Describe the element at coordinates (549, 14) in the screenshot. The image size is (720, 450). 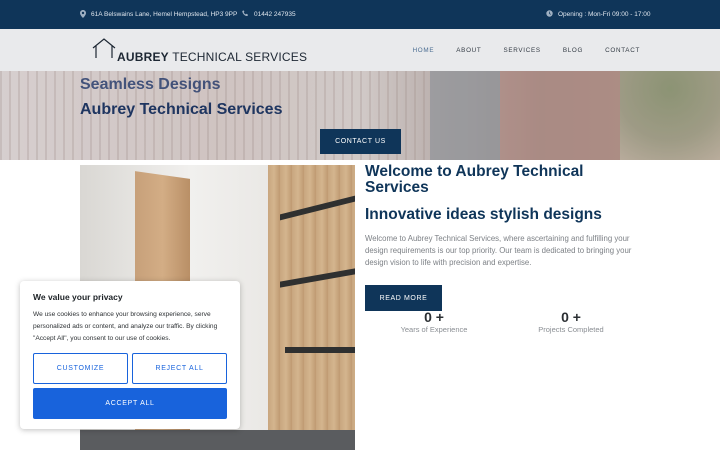
I see `clock-icon` at that location.